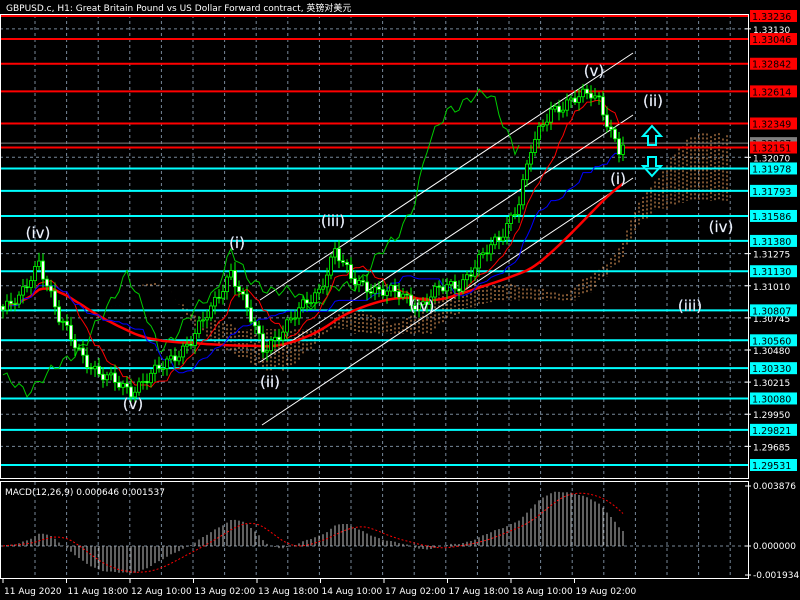 The image size is (800, 600). Describe the element at coordinates (771, 256) in the screenshot. I see `price-tick-label: 1.31275` at that location.